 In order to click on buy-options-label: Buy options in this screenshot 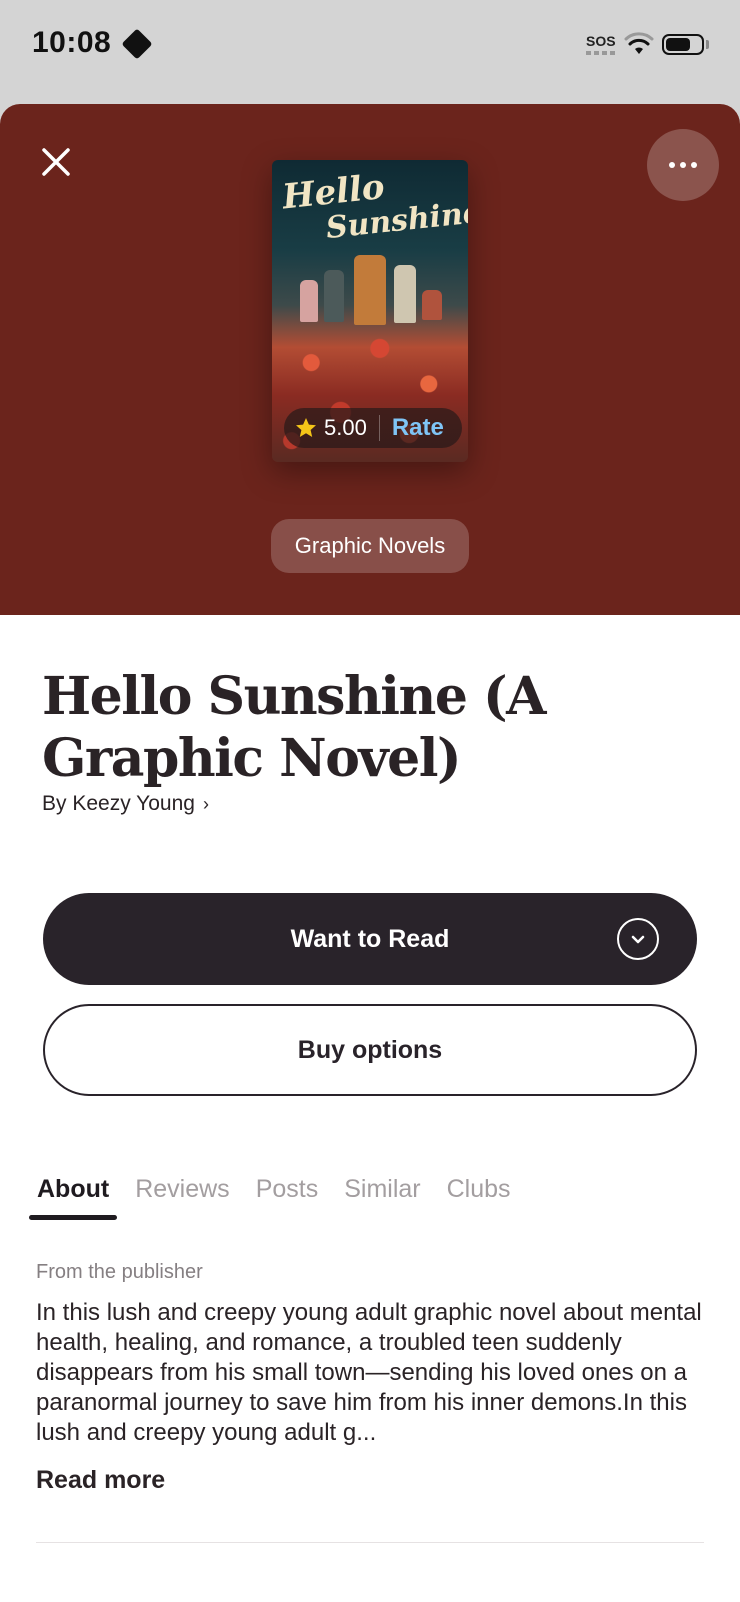, I will do `click(370, 1049)`.